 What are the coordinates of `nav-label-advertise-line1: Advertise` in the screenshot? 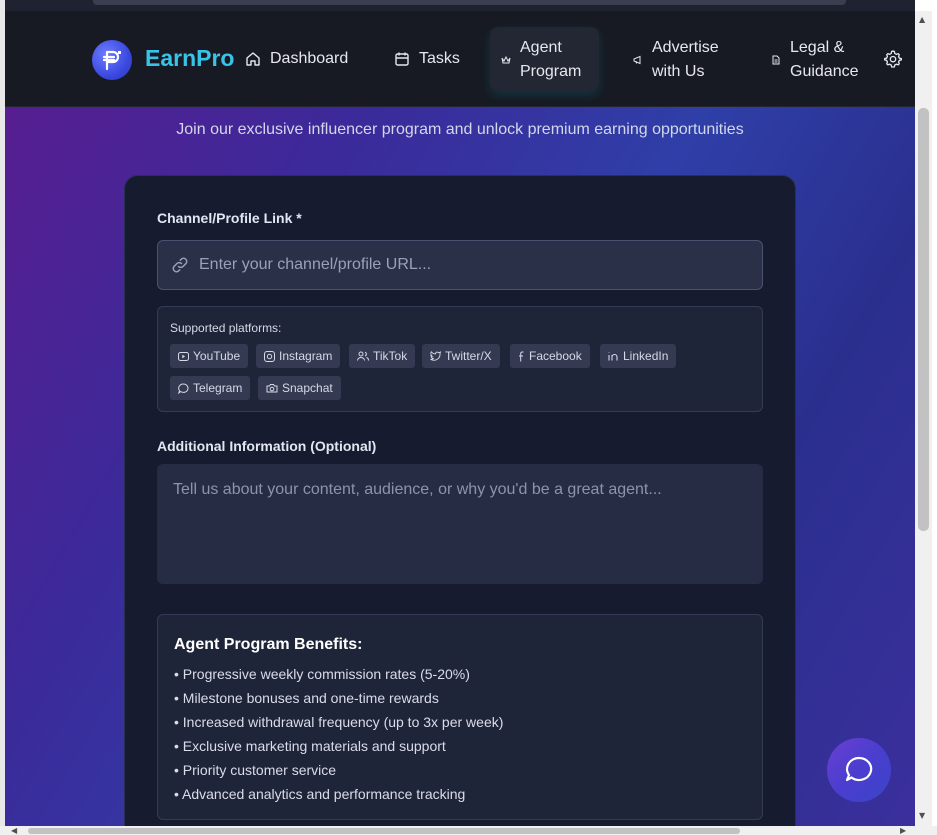 It's located at (685, 47).